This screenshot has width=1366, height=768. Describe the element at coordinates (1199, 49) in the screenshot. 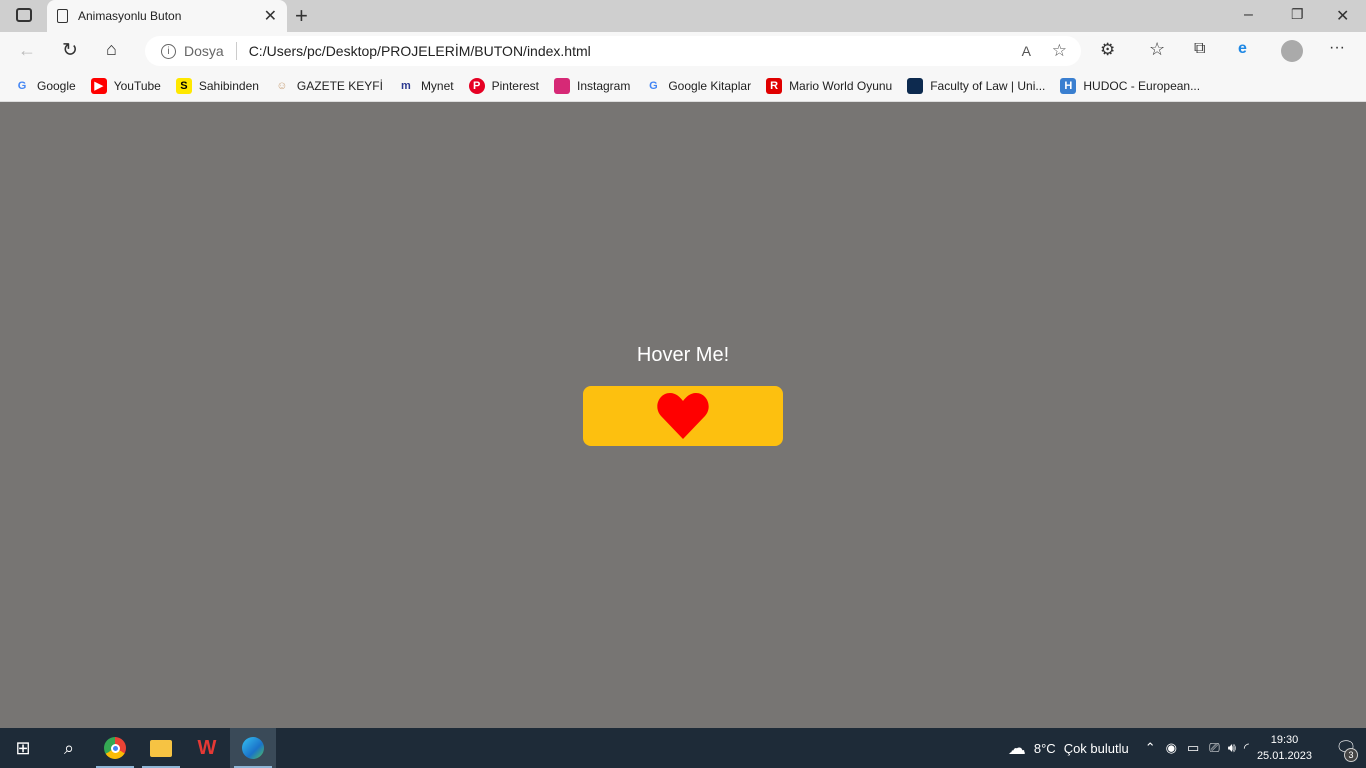

I see `collections-icon: ⧉` at that location.